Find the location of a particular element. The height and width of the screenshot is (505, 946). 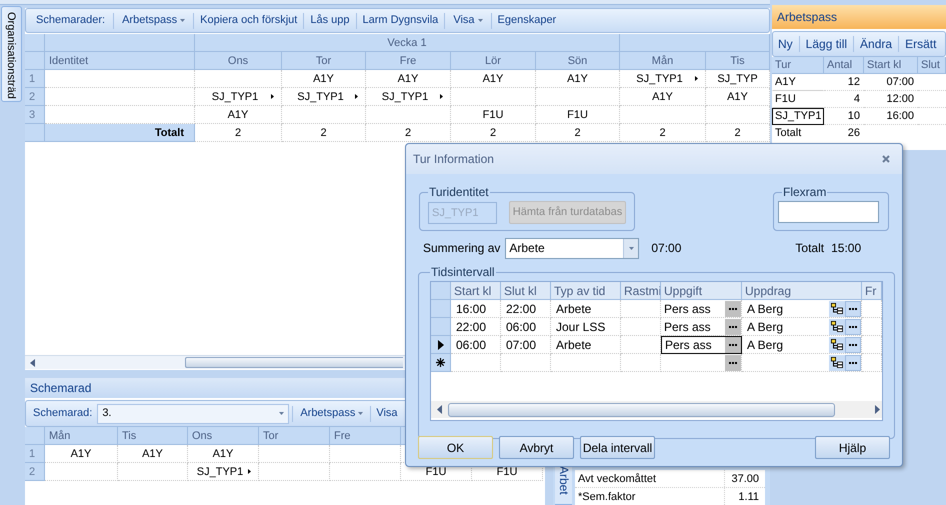

horizontal-scrollbar is located at coordinates (656, 409).